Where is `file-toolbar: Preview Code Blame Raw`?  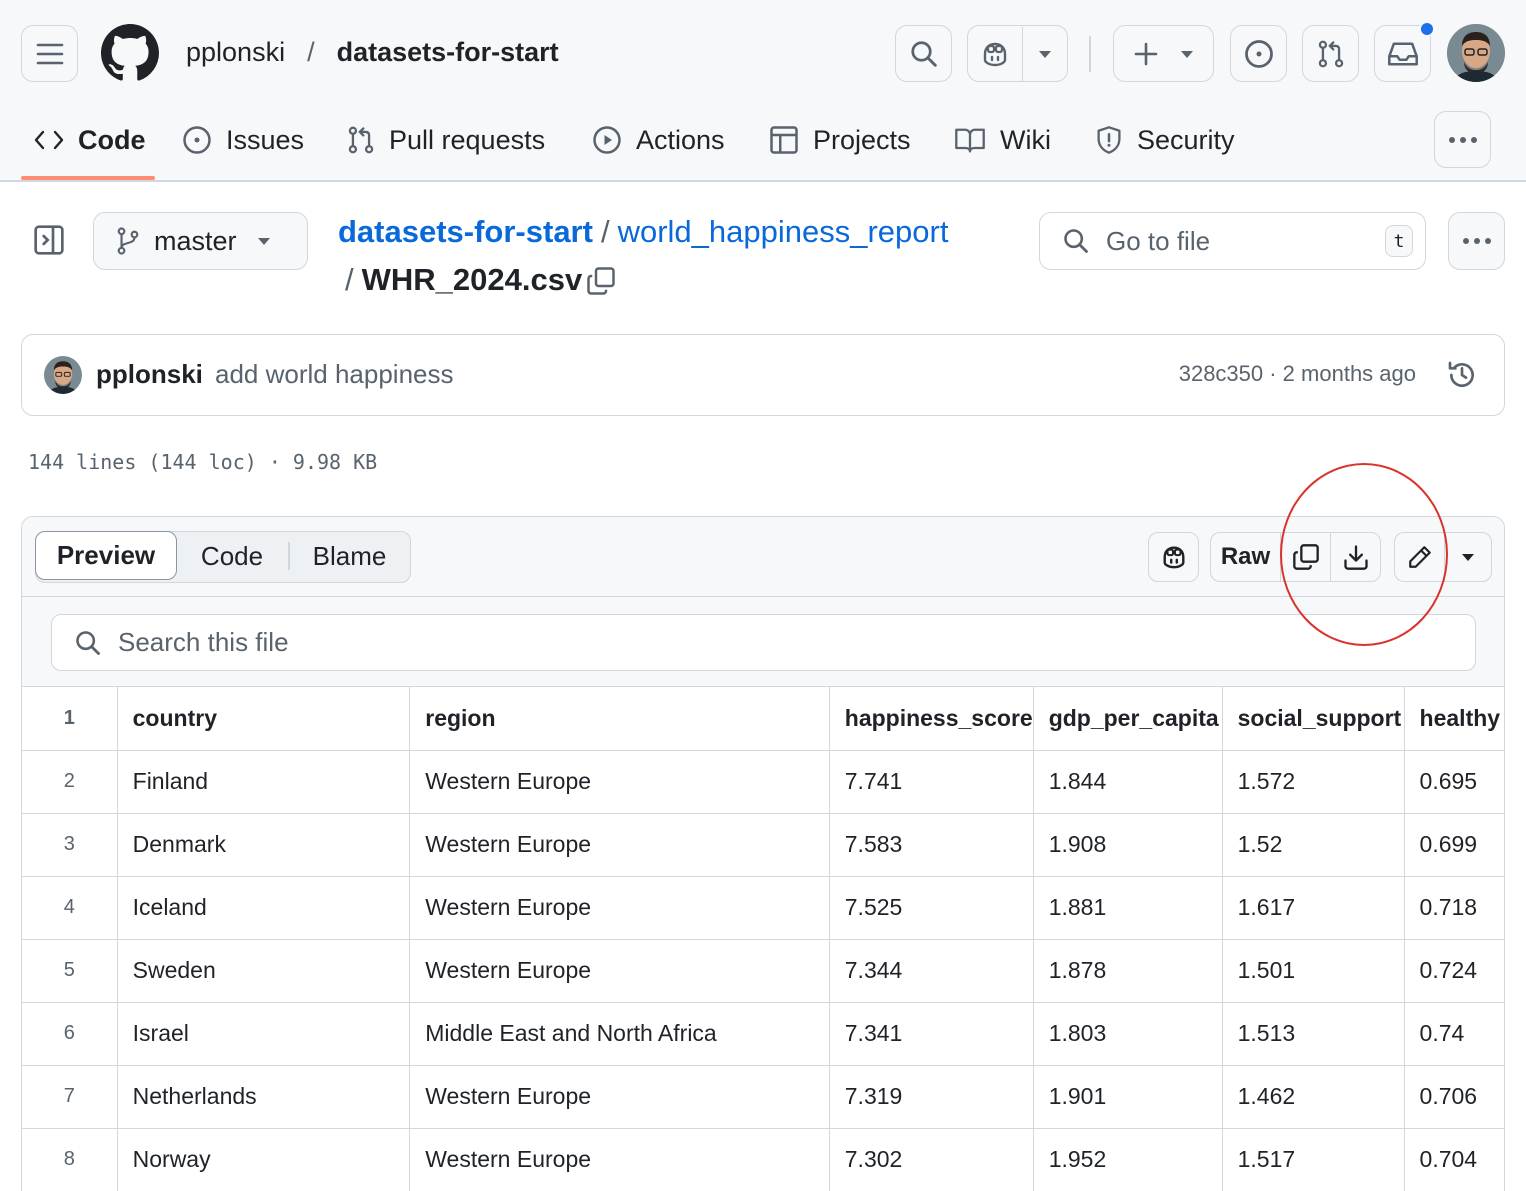 file-toolbar: Preview Code Blame Raw is located at coordinates (763, 557).